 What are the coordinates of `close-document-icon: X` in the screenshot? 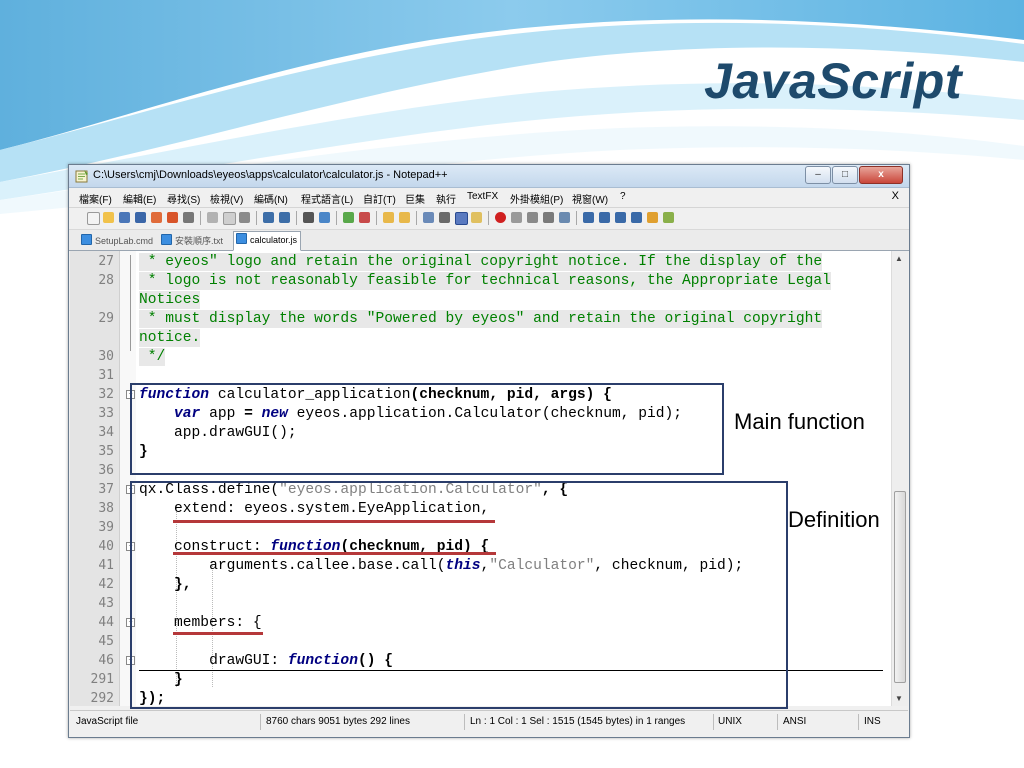 It's located at (895, 196).